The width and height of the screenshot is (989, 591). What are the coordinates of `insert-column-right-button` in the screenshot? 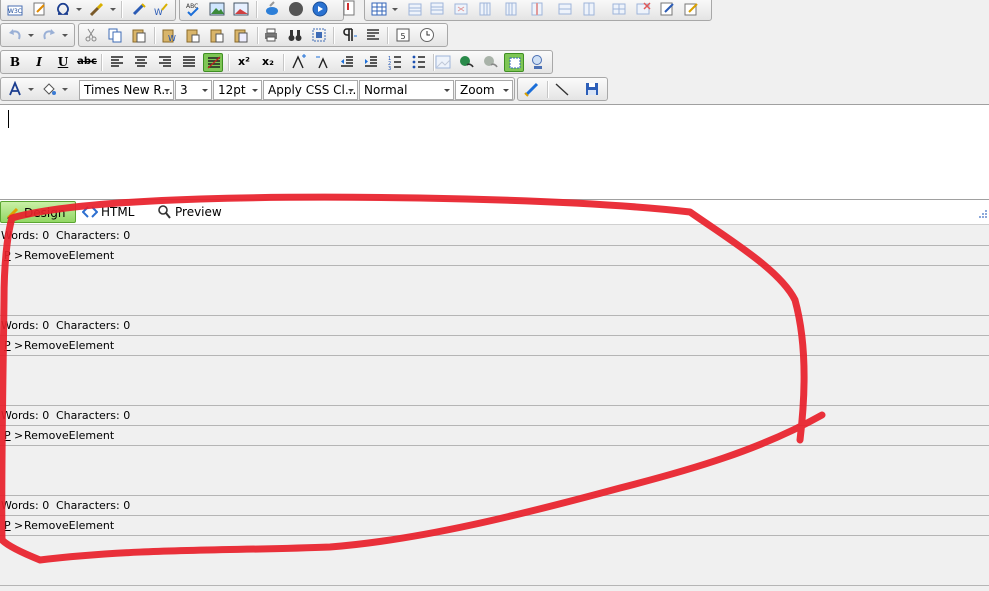 It's located at (511, 9).